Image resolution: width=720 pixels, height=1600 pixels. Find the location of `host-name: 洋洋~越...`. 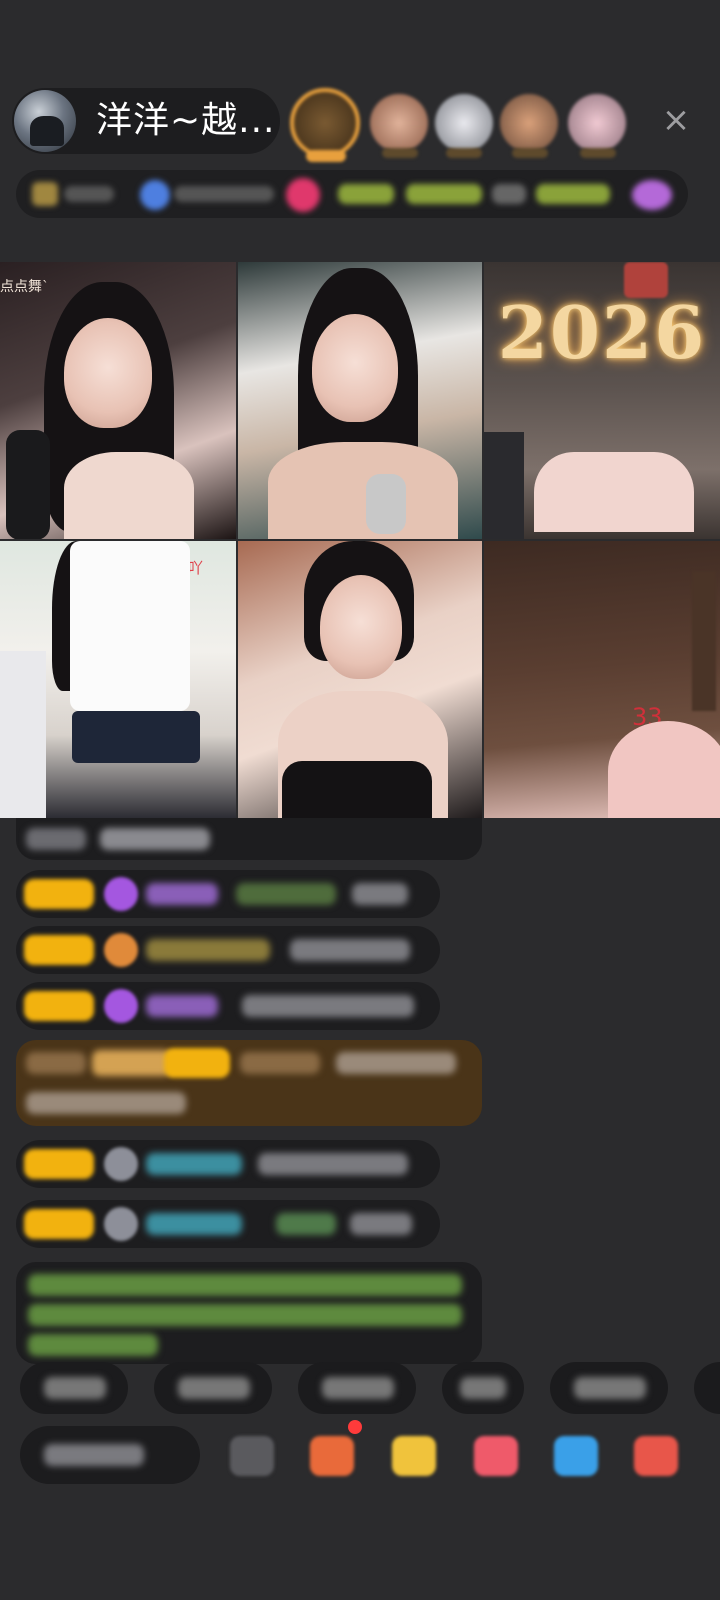

host-name: 洋洋~越... is located at coordinates (186, 121).